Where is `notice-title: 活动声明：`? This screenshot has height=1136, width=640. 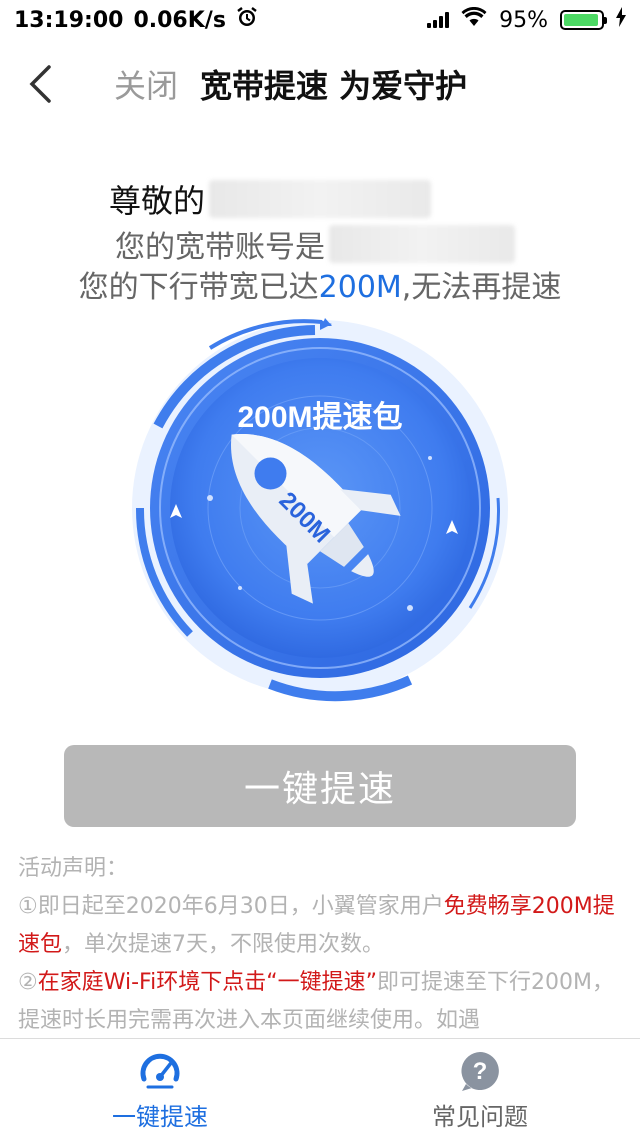
notice-title: 活动声明： is located at coordinates (73, 868).